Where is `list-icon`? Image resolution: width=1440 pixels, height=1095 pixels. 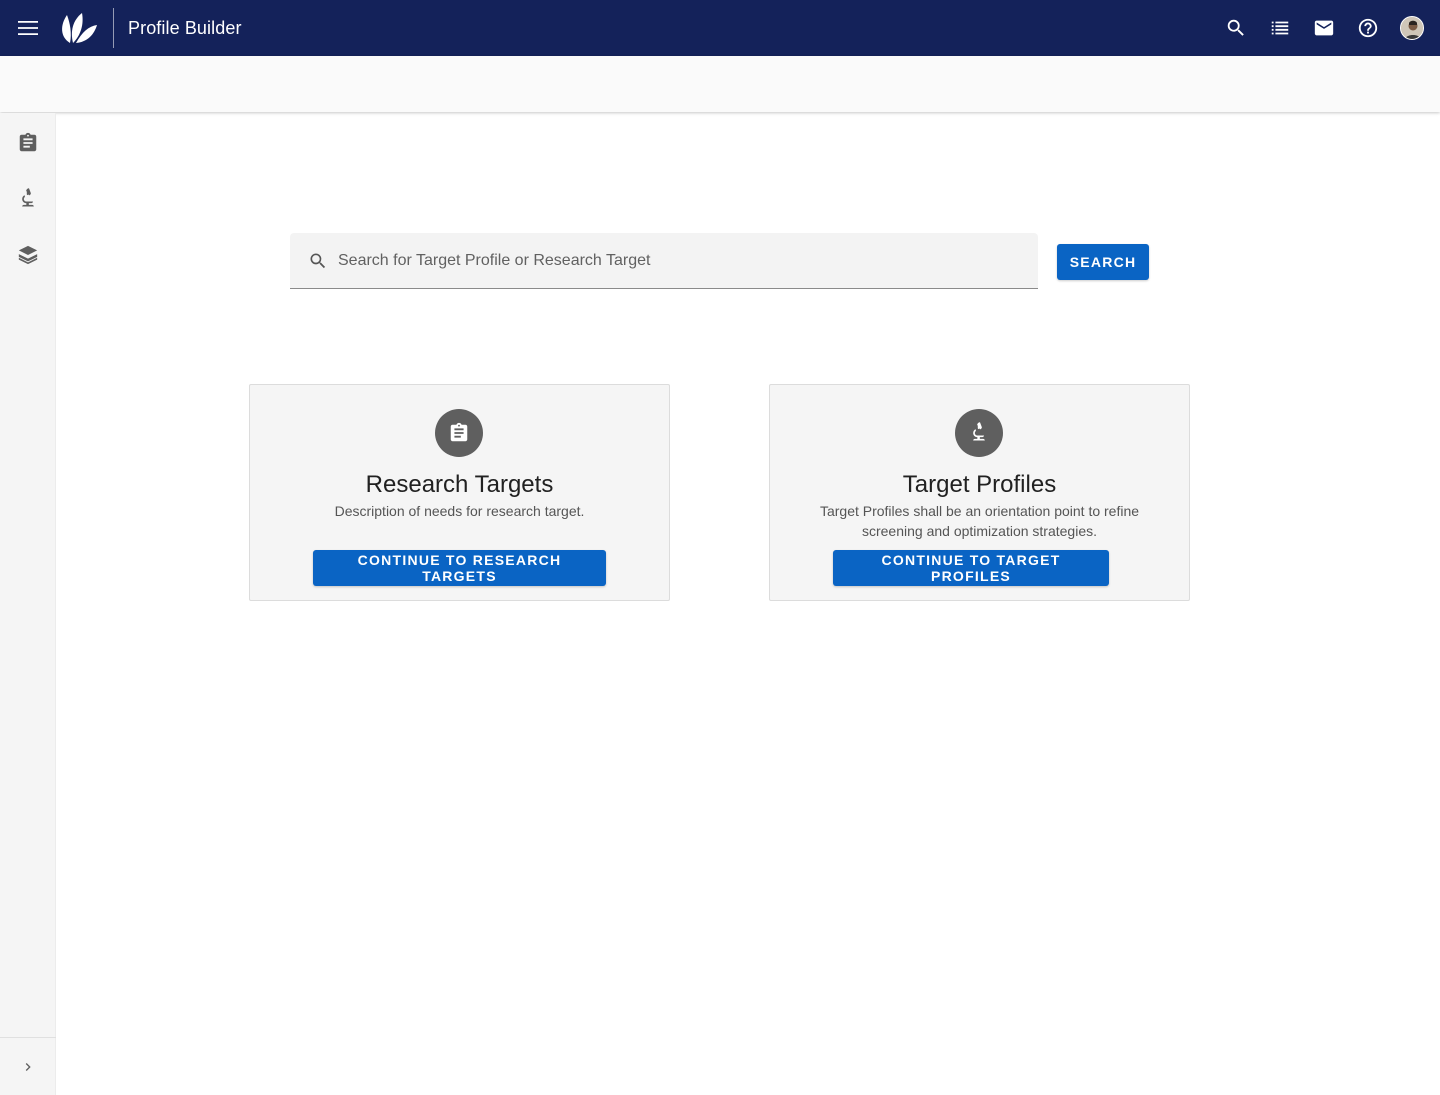
list-icon is located at coordinates (1280, 28).